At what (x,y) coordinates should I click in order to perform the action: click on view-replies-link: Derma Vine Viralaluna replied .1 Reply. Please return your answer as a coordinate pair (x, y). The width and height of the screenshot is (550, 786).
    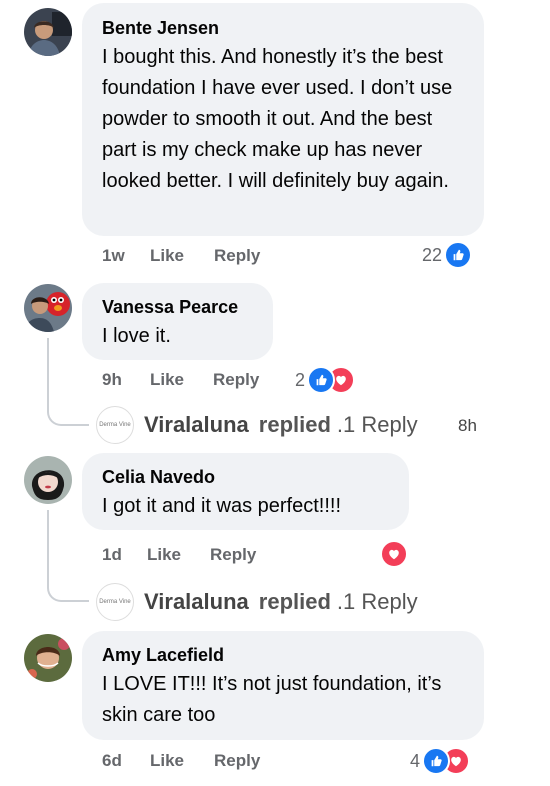
    Looking at the image, I should click on (296, 602).